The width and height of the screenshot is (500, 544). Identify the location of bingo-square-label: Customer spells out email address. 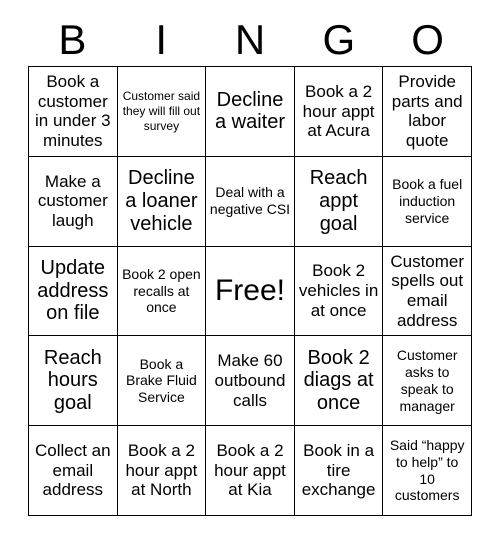
(427, 290).